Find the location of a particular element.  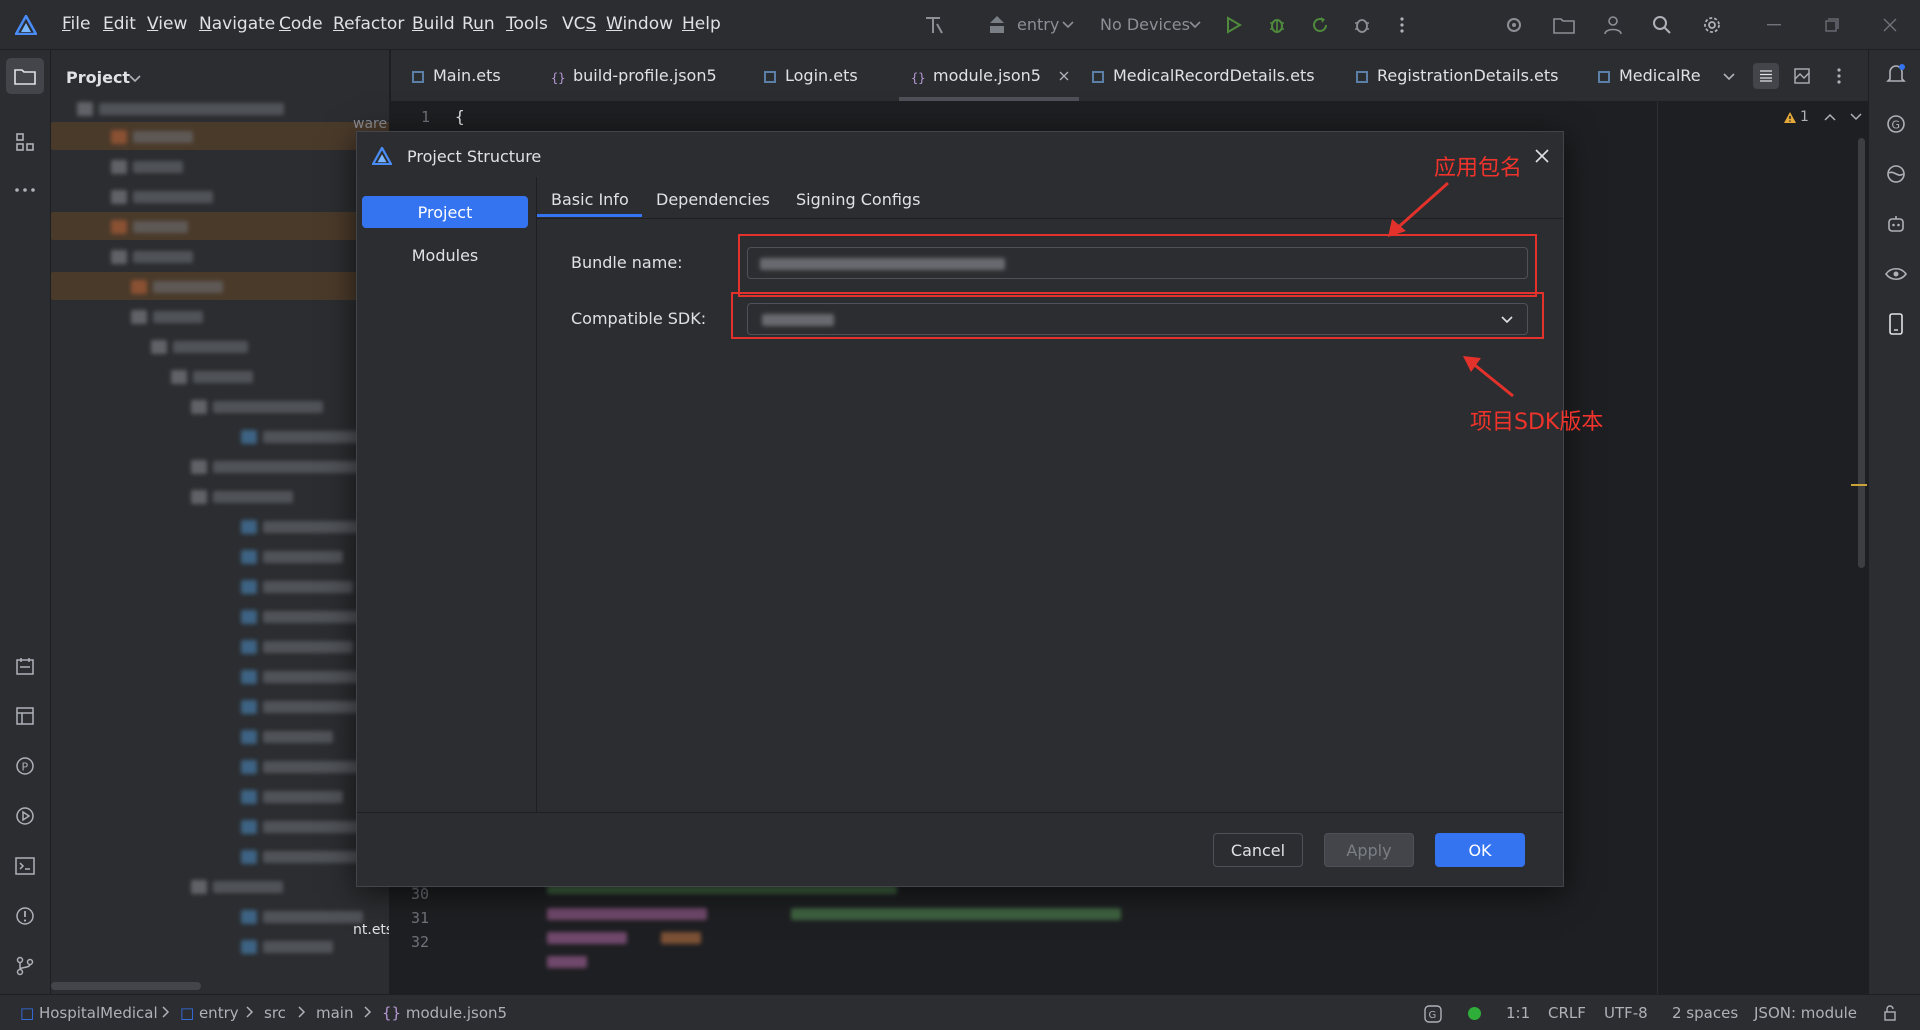

project-folder-icon is located at coordinates (1564, 25).